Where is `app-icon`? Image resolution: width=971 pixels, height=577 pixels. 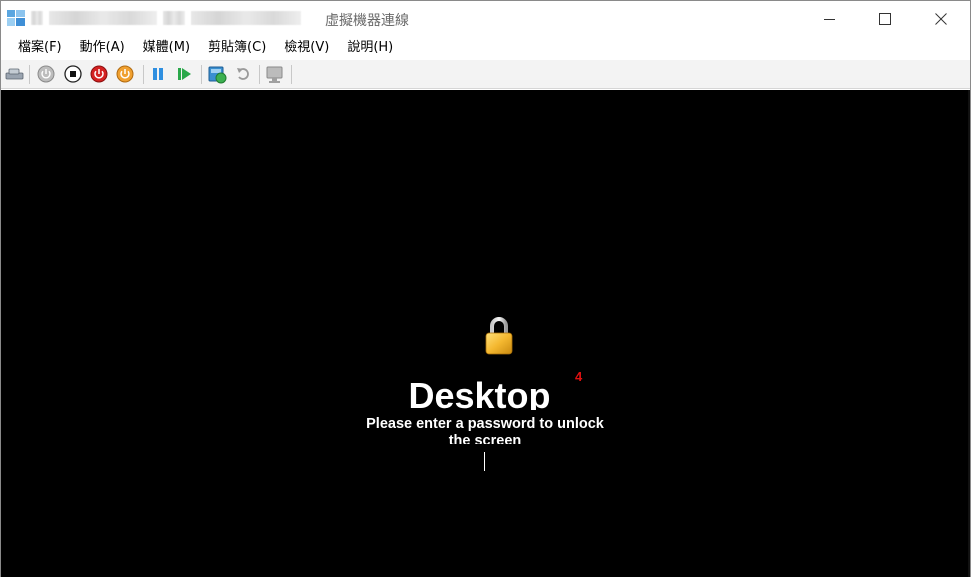 app-icon is located at coordinates (16, 18).